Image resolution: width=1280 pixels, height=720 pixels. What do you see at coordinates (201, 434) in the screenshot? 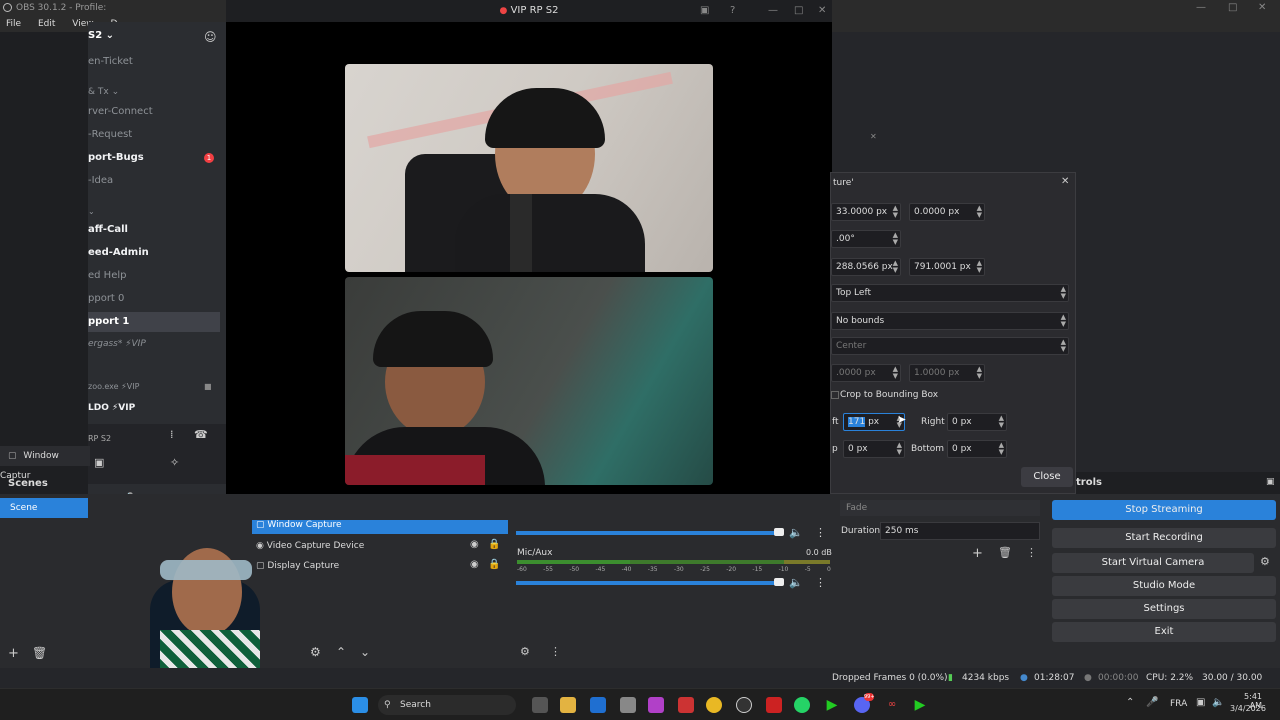
I see `disconnect-icon: ☎` at bounding box center [201, 434].